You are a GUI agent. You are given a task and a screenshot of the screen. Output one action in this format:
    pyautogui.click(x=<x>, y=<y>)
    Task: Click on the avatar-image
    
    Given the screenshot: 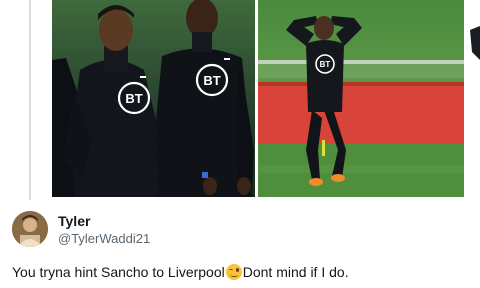 What is the action you would take?
    pyautogui.click(x=30, y=229)
    